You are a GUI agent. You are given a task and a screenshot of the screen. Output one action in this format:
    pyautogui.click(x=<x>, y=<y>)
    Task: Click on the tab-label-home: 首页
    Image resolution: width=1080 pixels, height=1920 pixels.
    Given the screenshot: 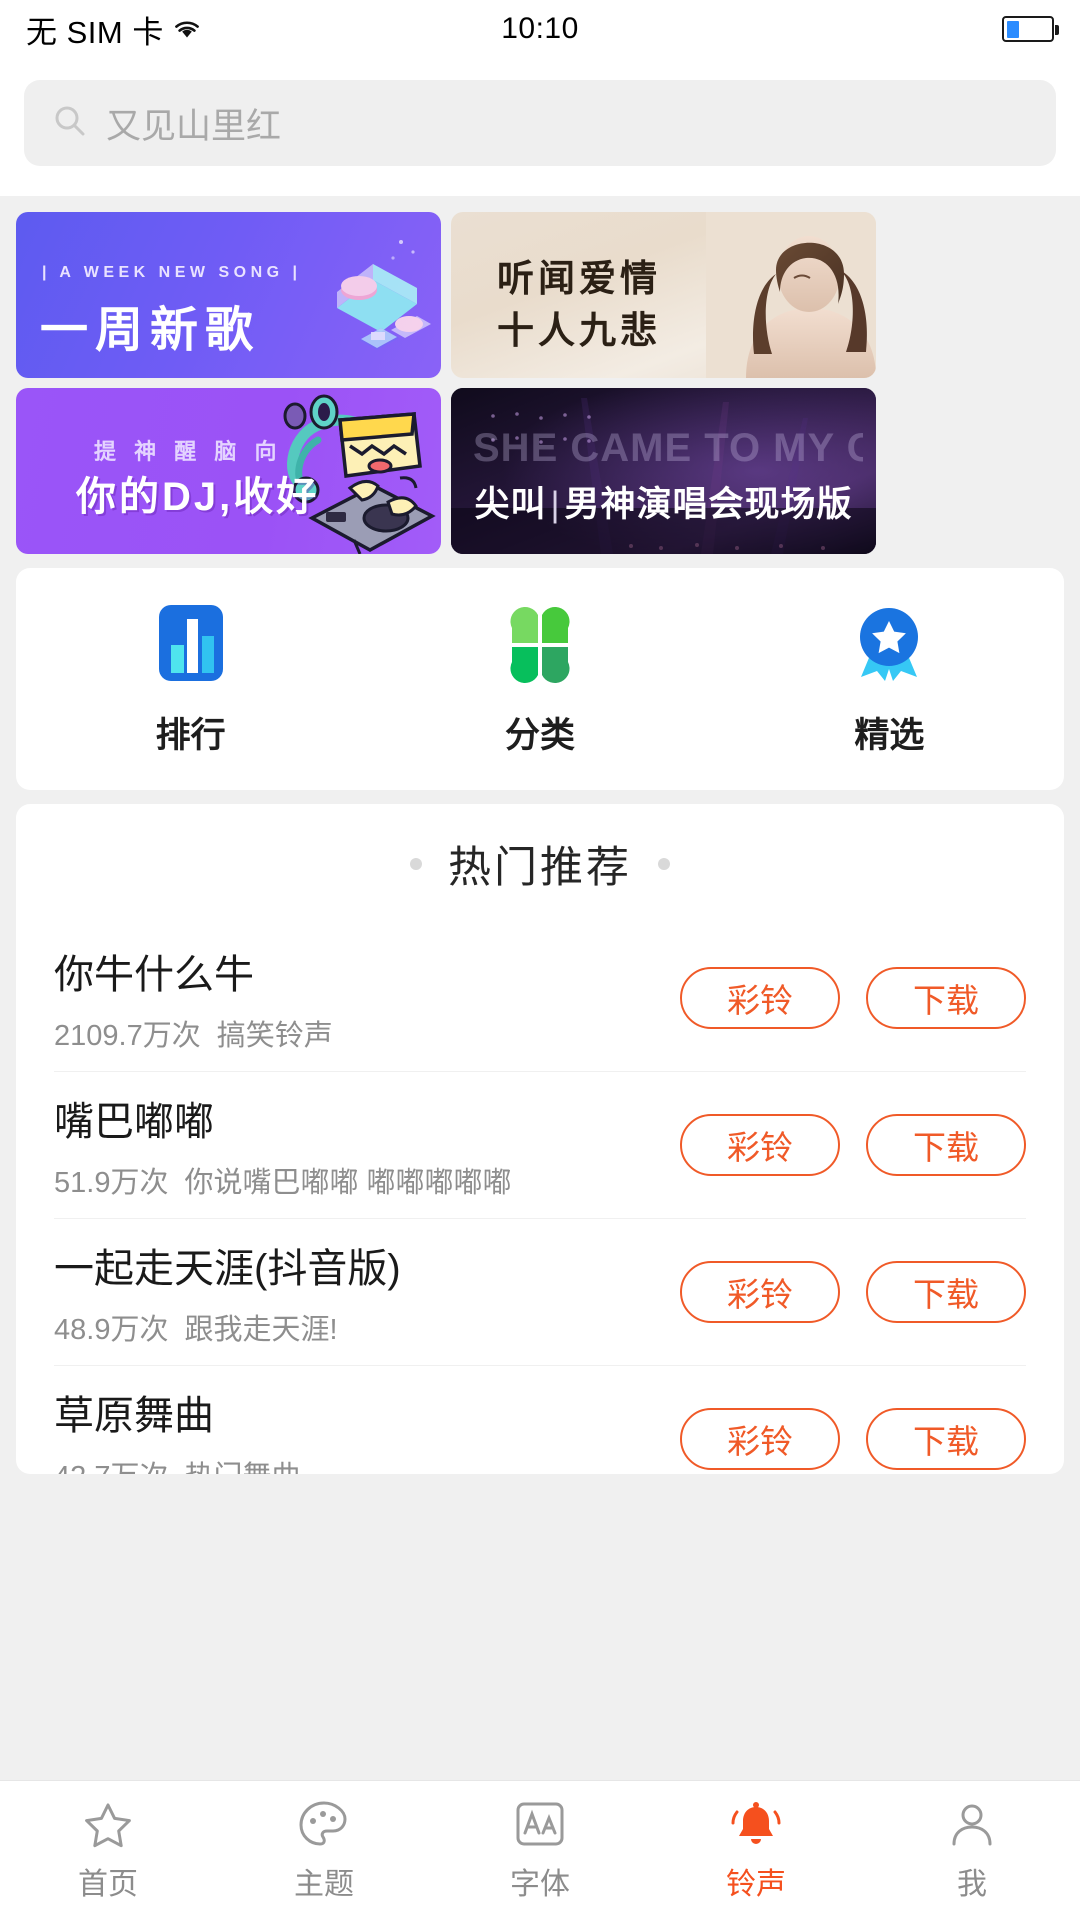 What is the action you would take?
    pyautogui.click(x=108, y=1884)
    